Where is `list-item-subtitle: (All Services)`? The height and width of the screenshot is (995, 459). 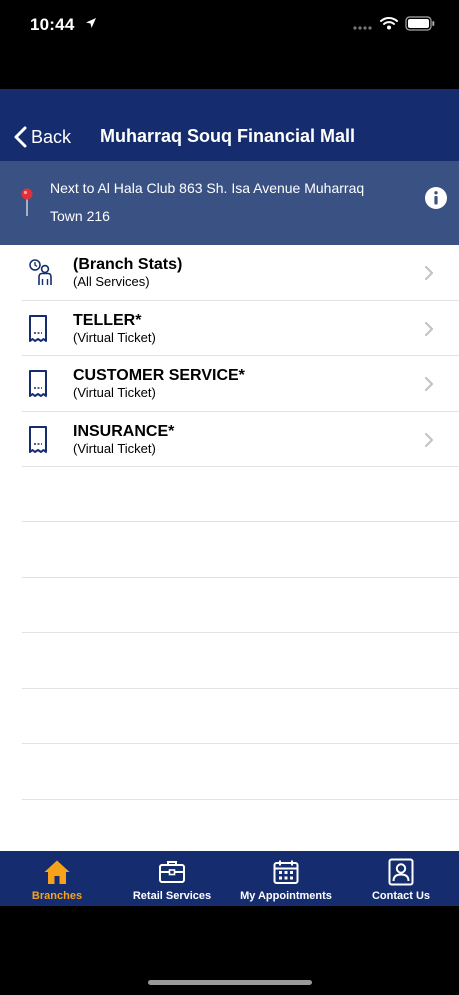 list-item-subtitle: (All Services) is located at coordinates (111, 281).